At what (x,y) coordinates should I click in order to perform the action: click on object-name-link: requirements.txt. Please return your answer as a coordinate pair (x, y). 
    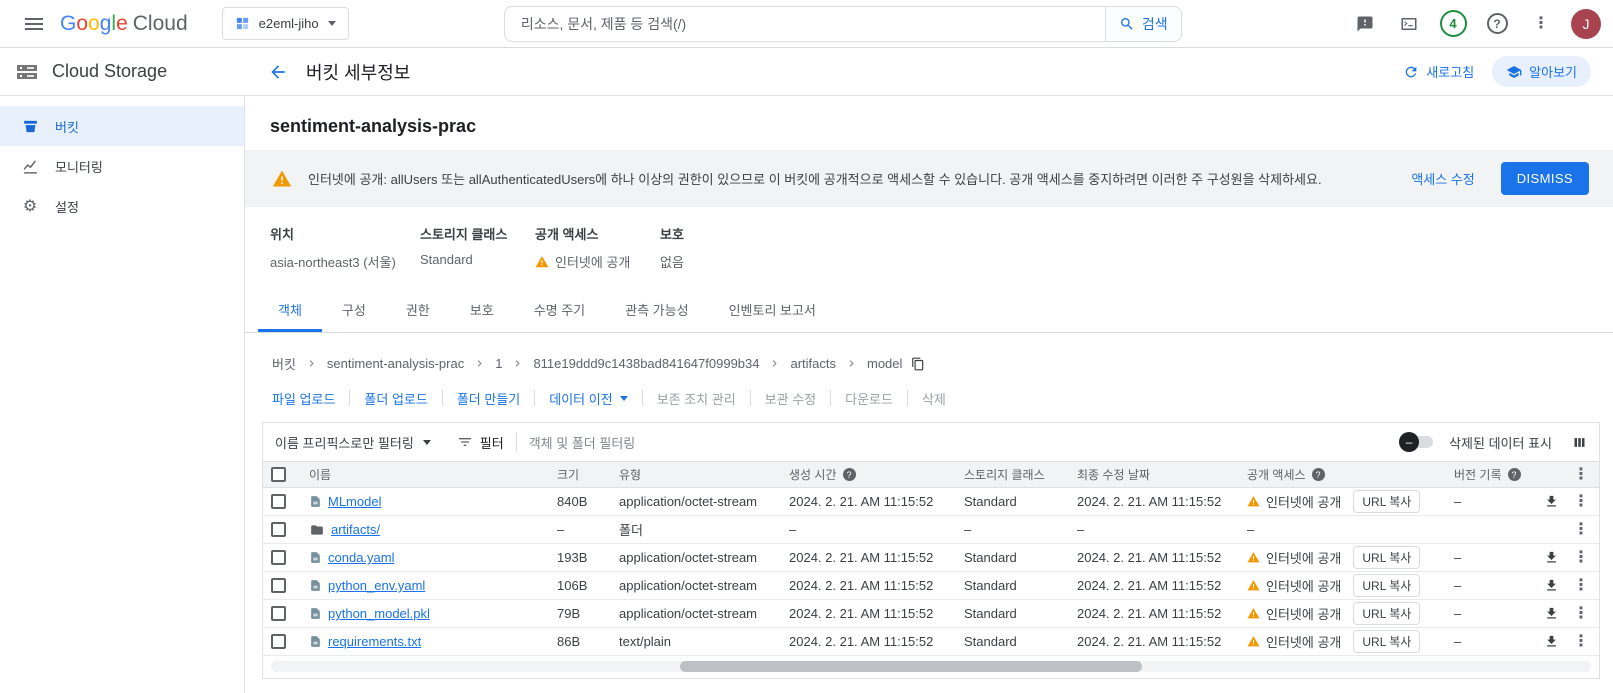
    Looking at the image, I should click on (374, 641).